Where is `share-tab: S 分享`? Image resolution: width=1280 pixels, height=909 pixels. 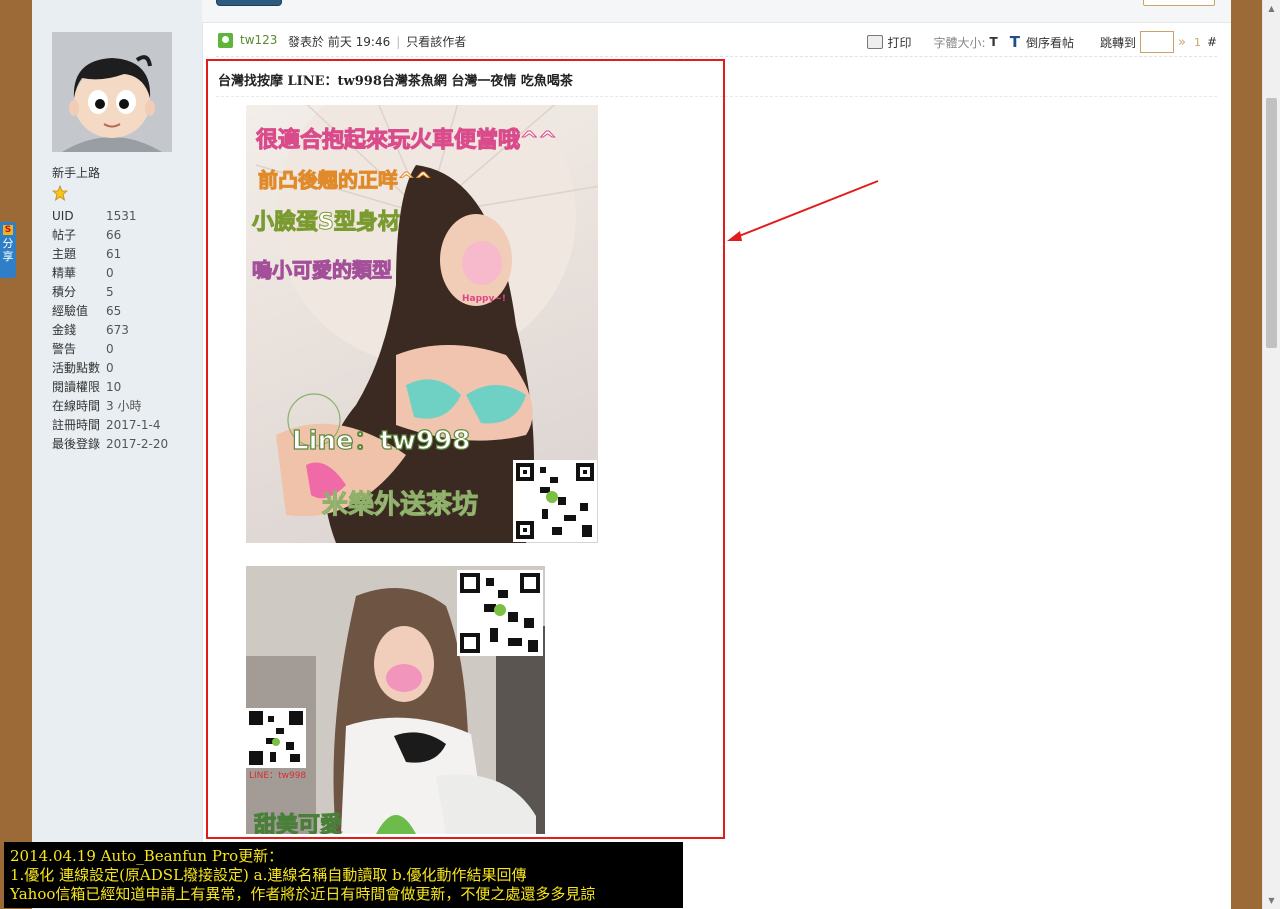 share-tab: S 分享 is located at coordinates (8, 250).